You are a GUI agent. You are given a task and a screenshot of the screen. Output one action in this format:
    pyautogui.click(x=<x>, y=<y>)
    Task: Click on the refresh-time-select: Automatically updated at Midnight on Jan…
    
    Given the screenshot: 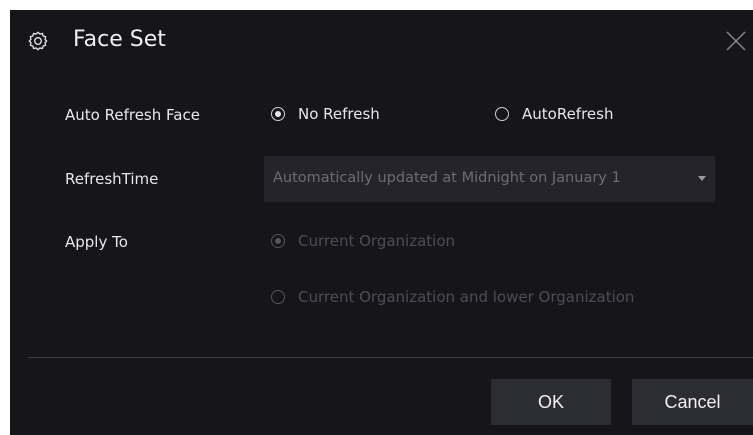 What is the action you would take?
    pyautogui.click(x=489, y=179)
    